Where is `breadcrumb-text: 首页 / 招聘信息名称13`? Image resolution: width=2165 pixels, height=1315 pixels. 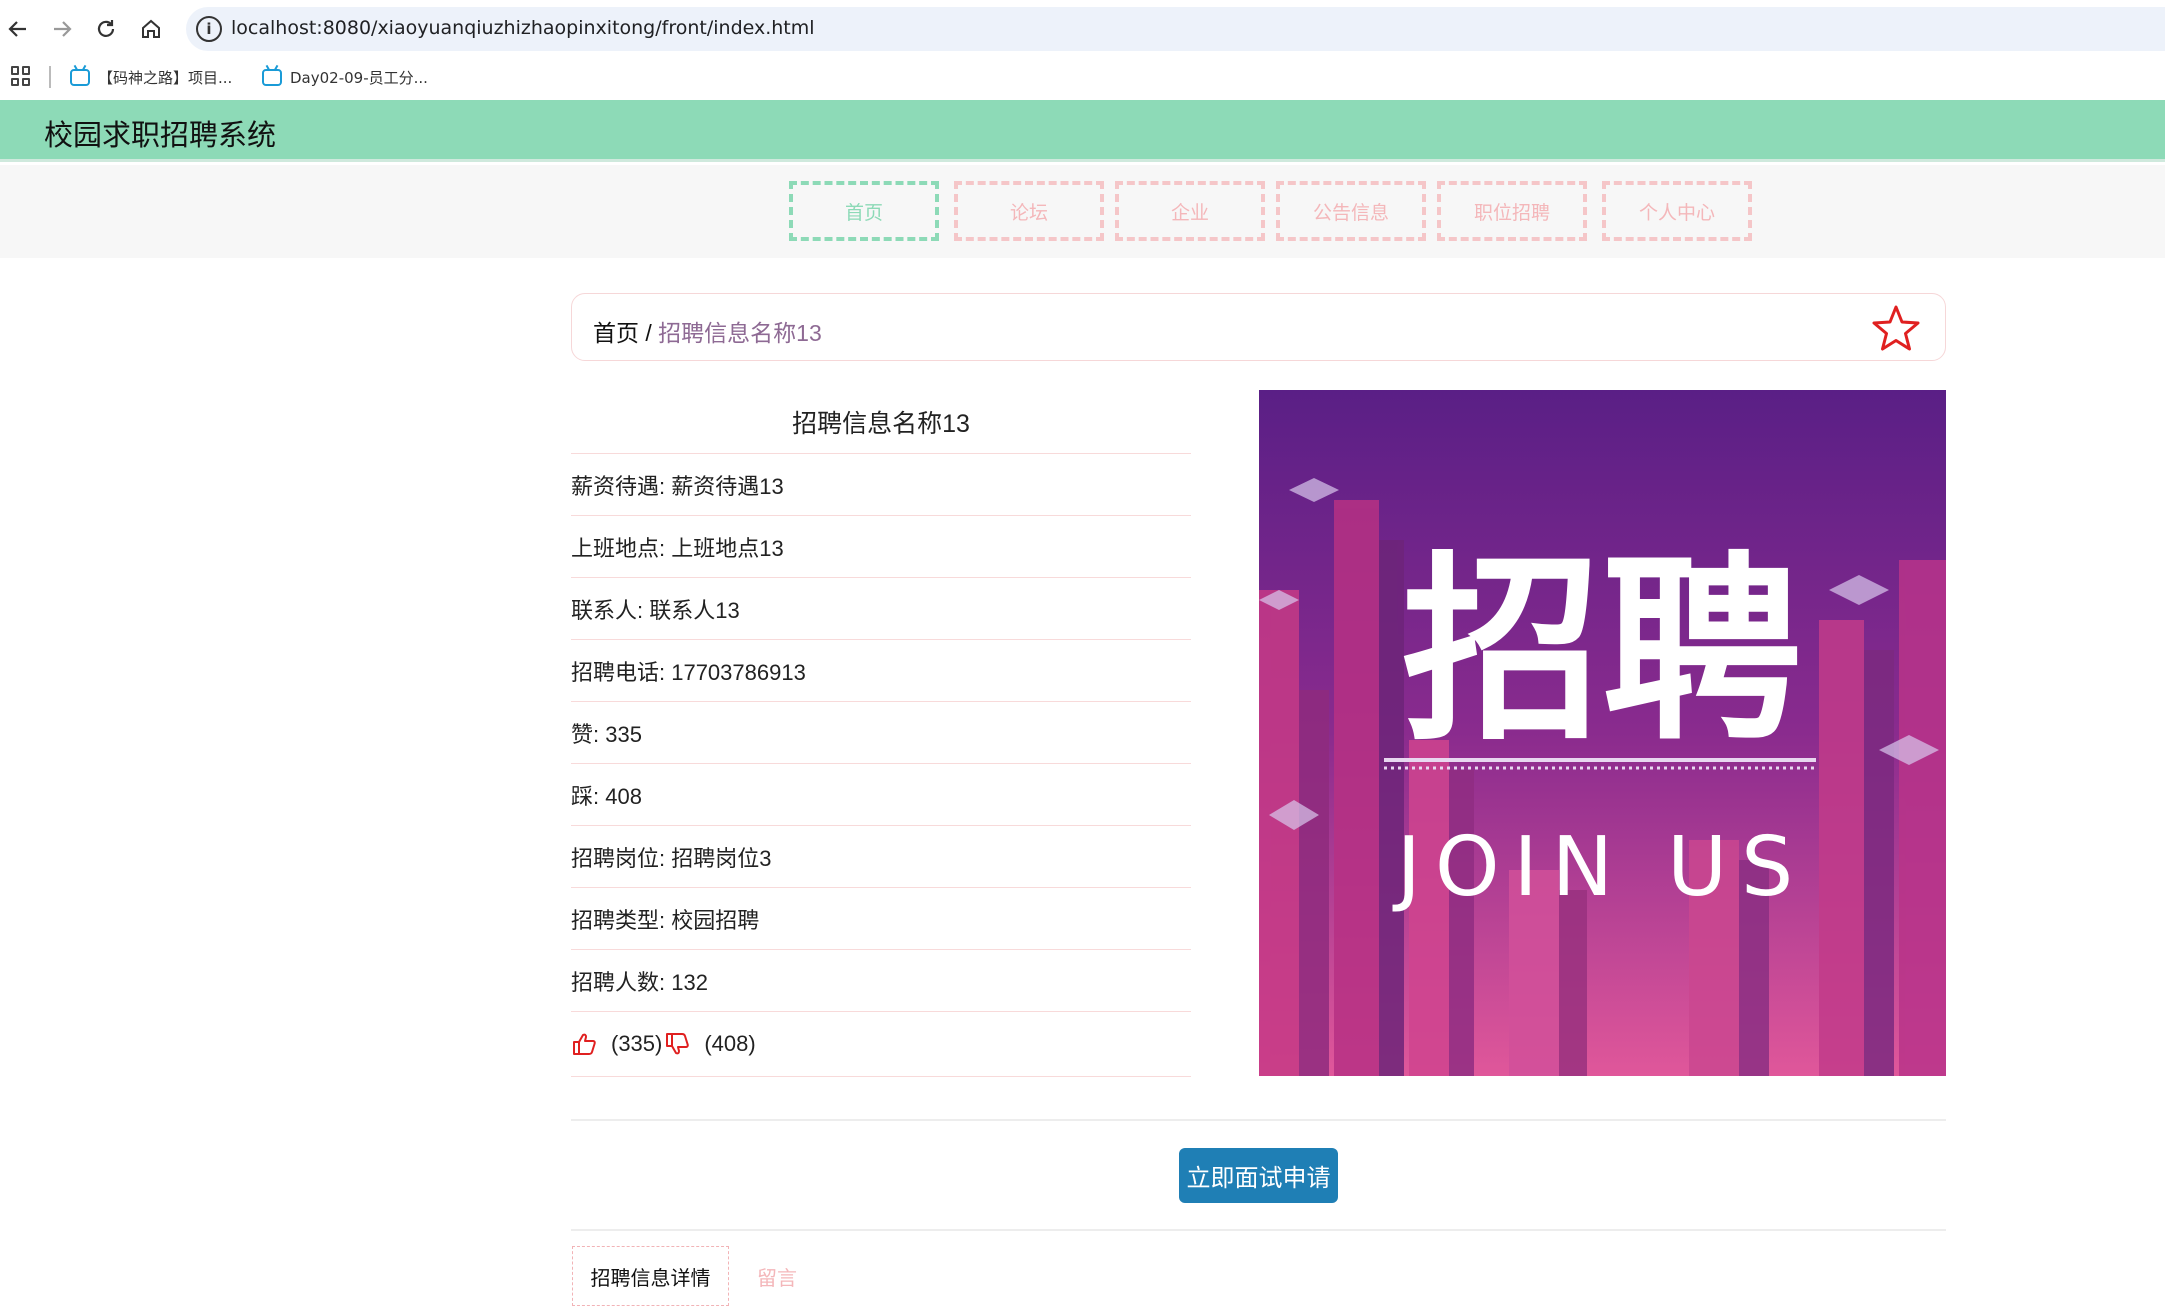
breadcrumb-text: 首页 / 招聘信息名称13 is located at coordinates (707, 331).